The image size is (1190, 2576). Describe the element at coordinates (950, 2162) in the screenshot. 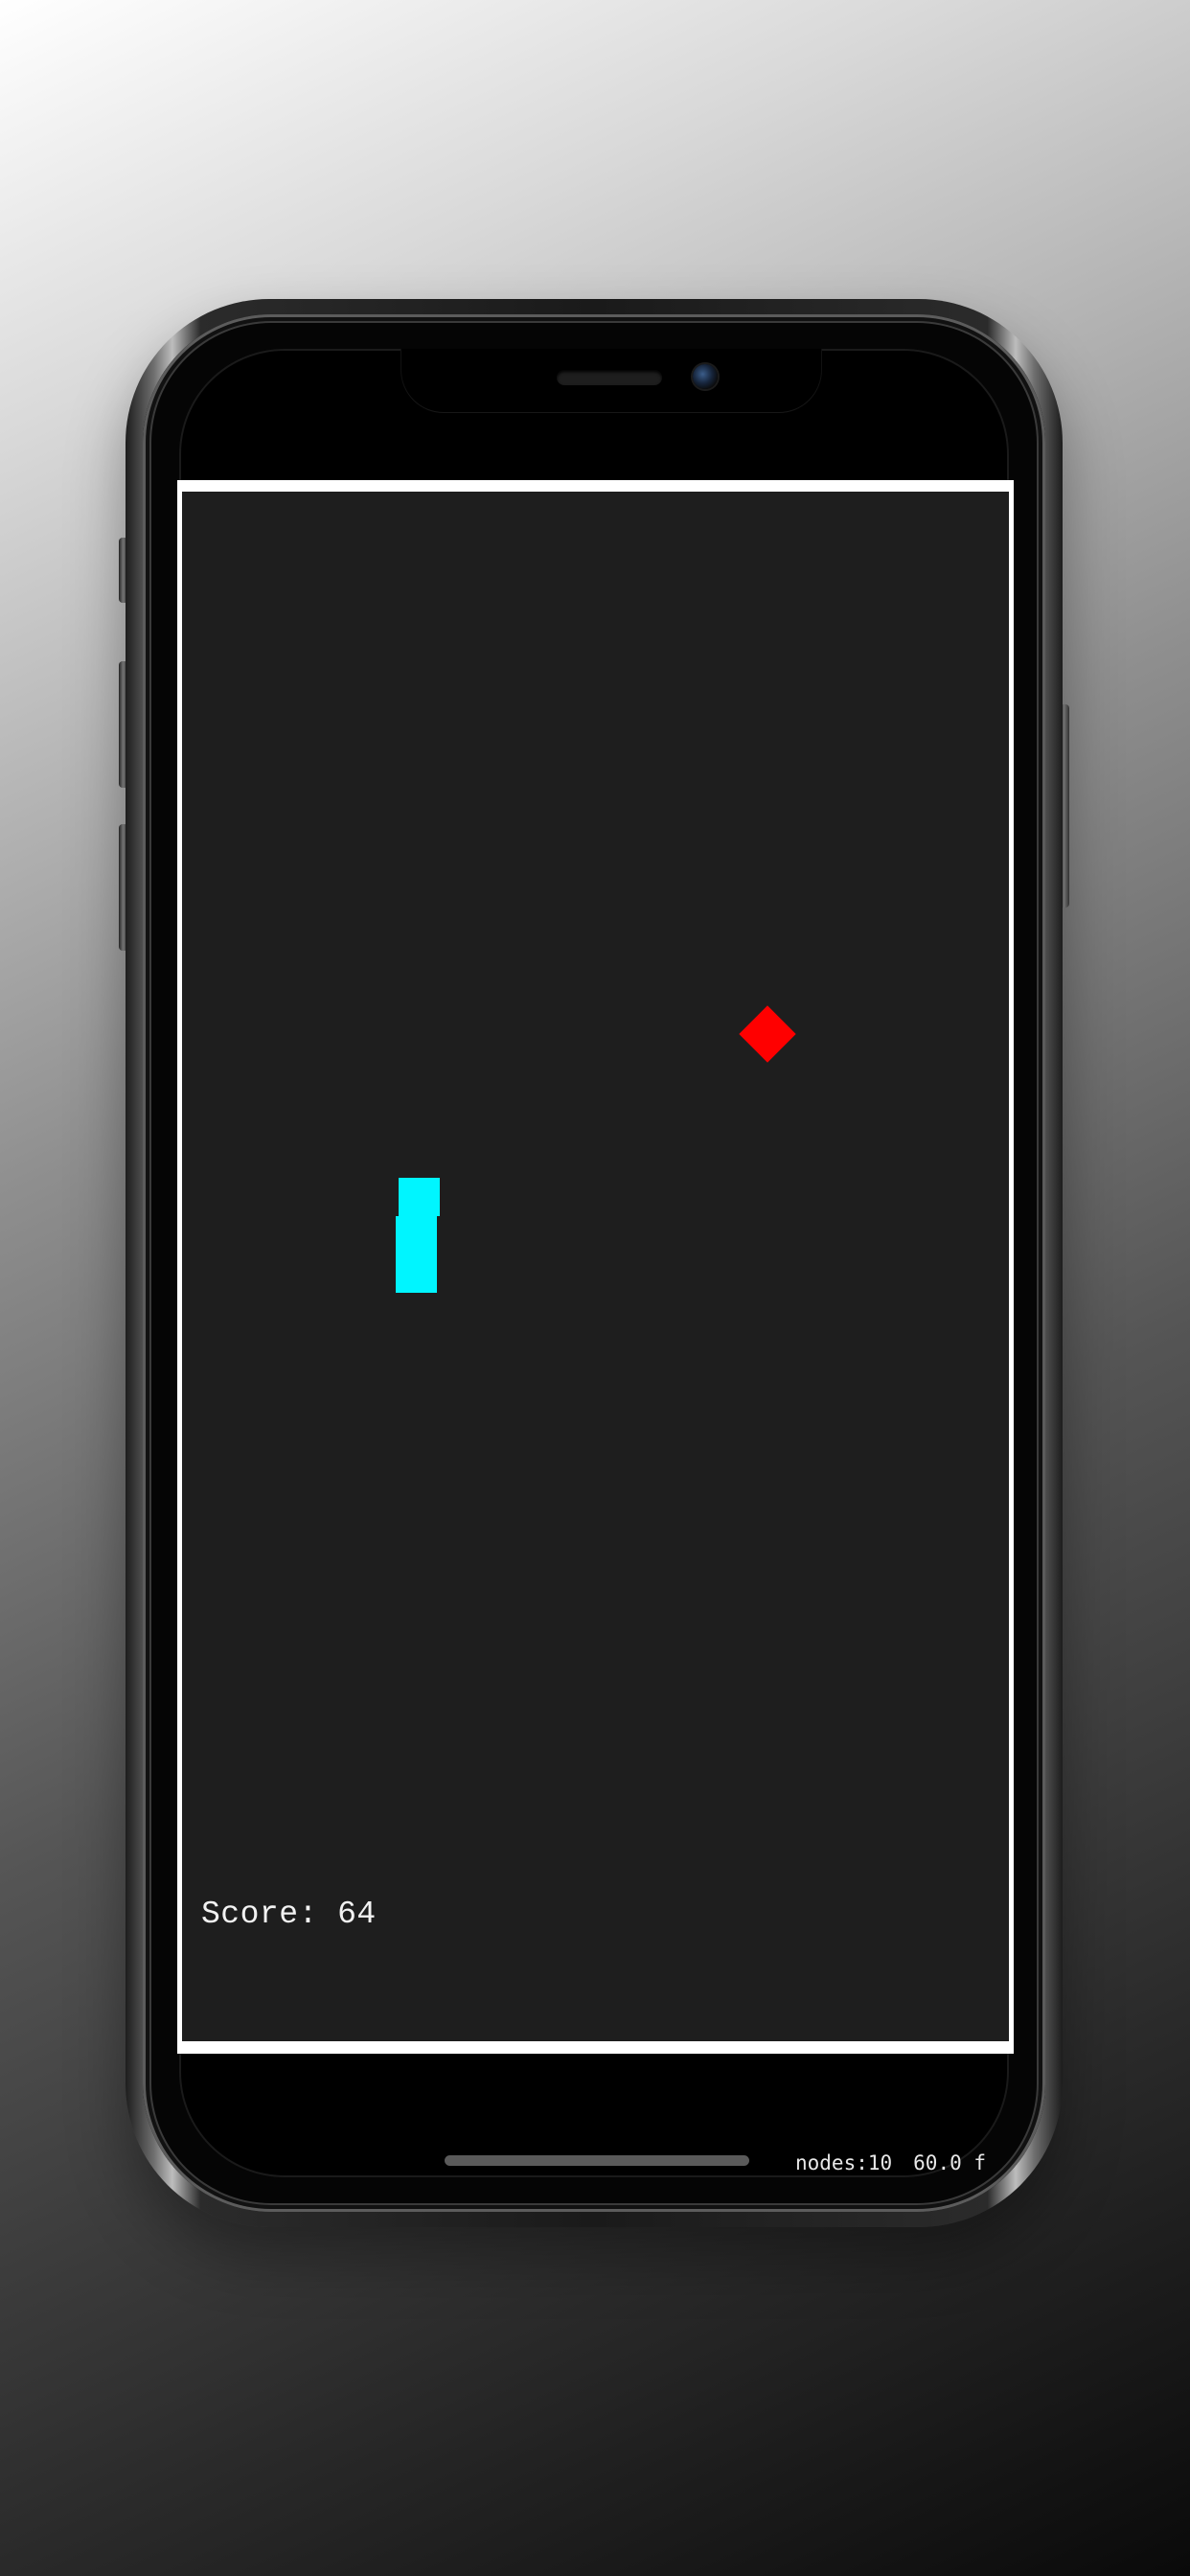

I see `fps-counter: 60.0 fps` at that location.